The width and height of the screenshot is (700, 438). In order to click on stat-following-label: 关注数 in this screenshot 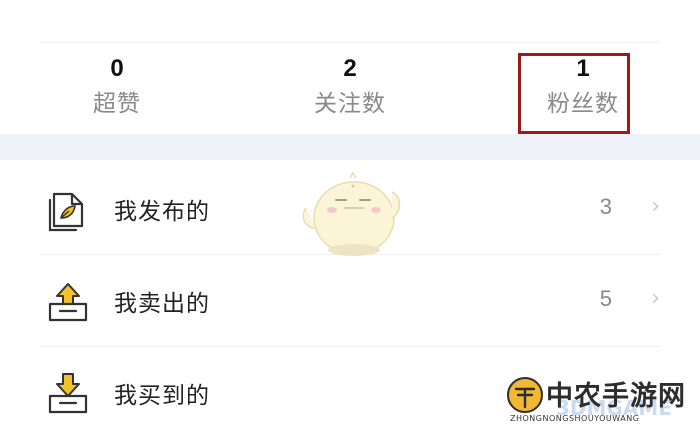, I will do `click(350, 104)`.